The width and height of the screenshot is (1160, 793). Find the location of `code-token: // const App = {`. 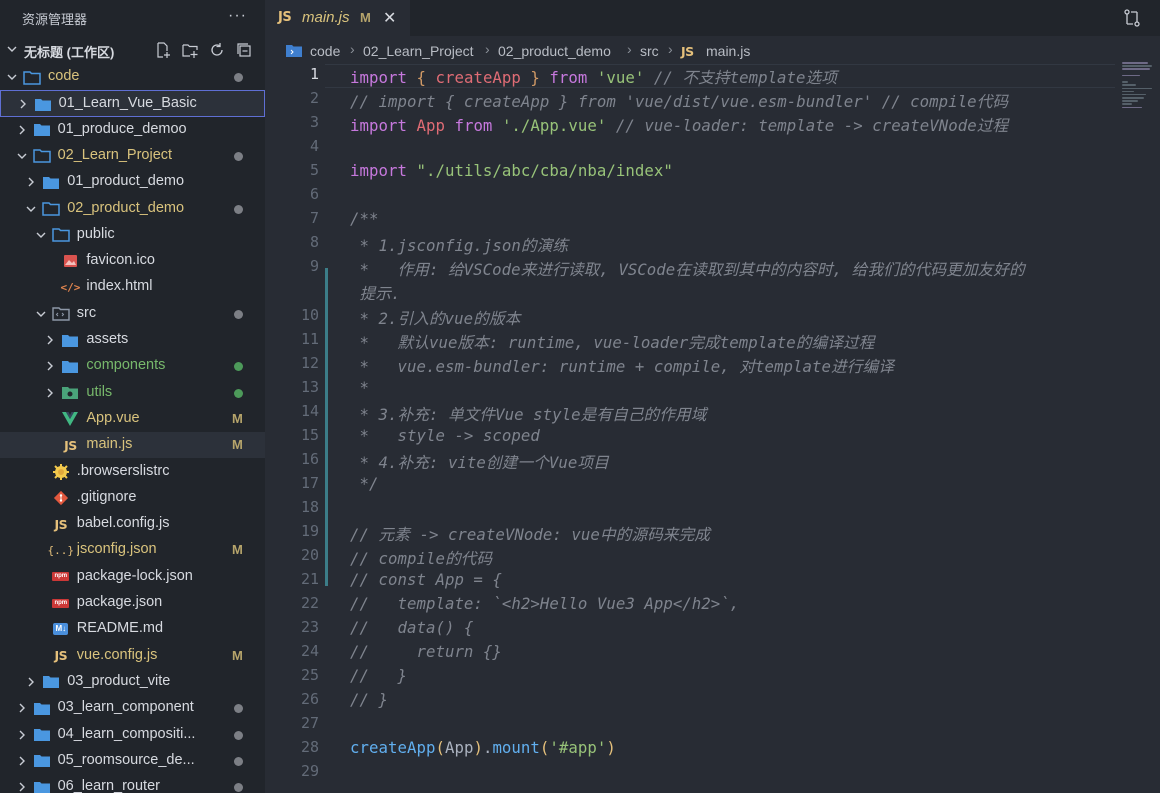

code-token: // const App = { is located at coordinates (426, 580).